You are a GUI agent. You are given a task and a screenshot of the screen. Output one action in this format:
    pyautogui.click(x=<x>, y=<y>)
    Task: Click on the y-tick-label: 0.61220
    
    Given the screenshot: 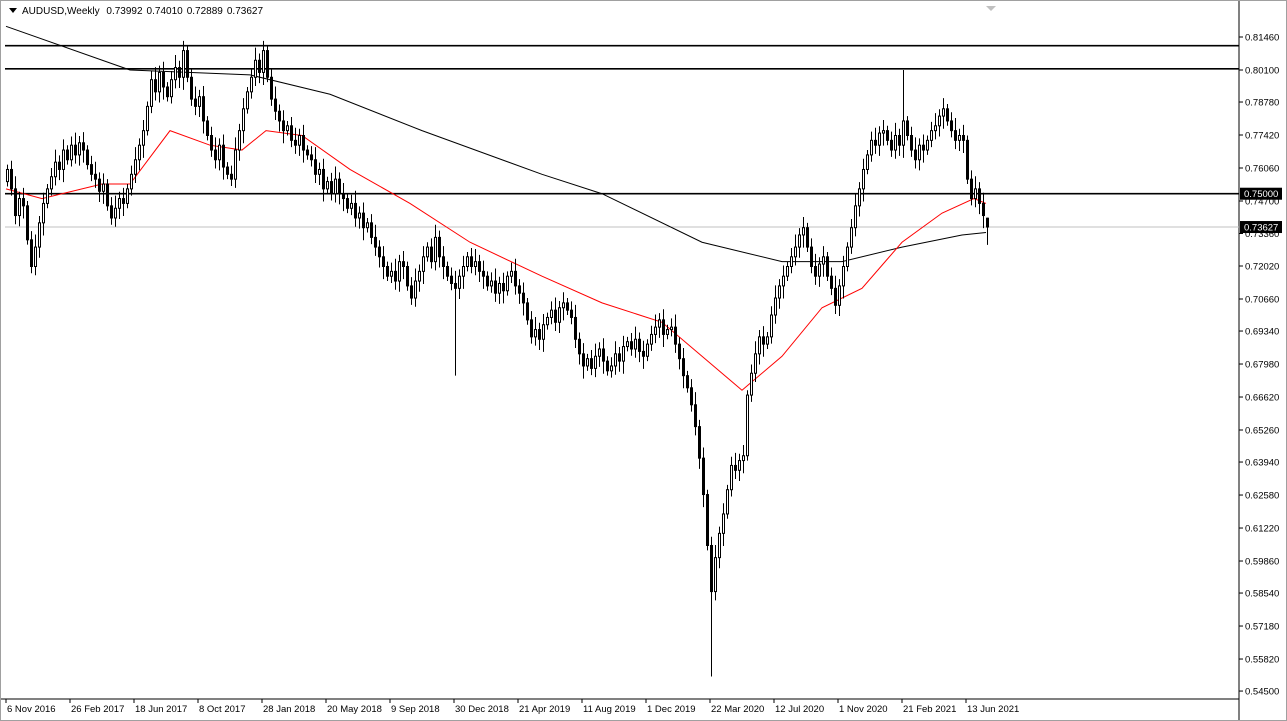 What is the action you would take?
    pyautogui.click(x=1262, y=529)
    